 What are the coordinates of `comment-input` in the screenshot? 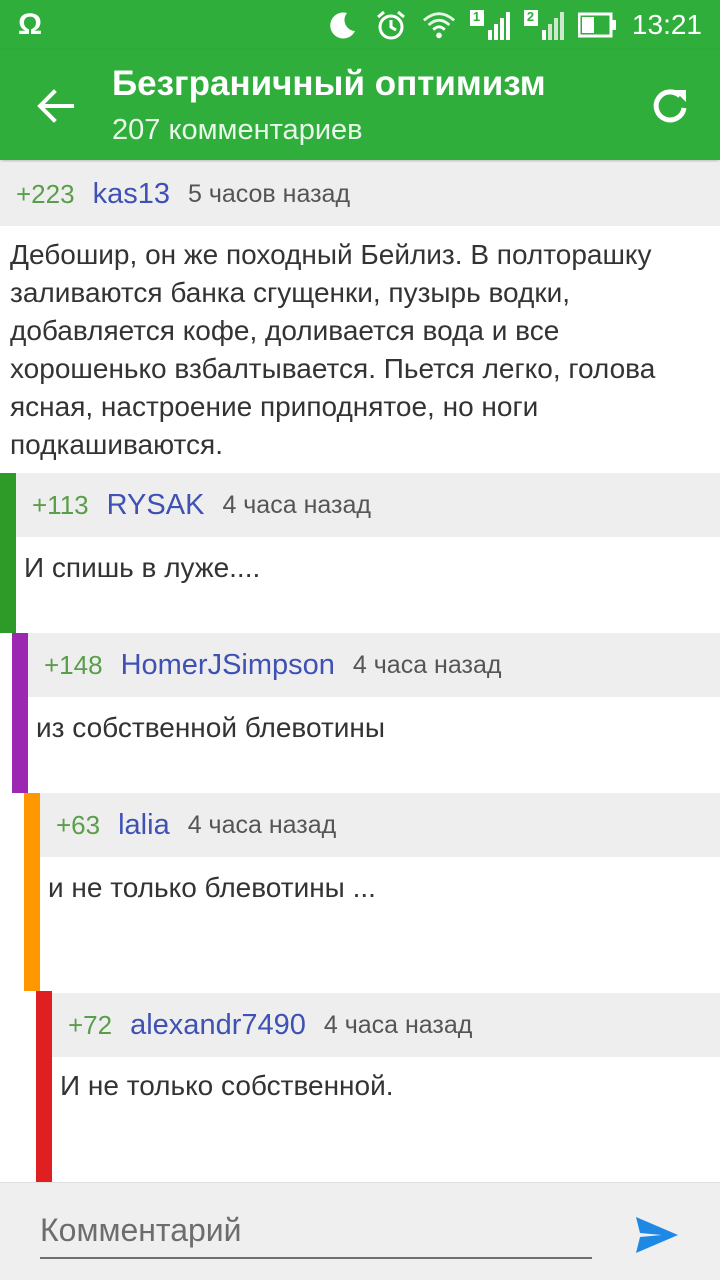 It's located at (316, 1231).